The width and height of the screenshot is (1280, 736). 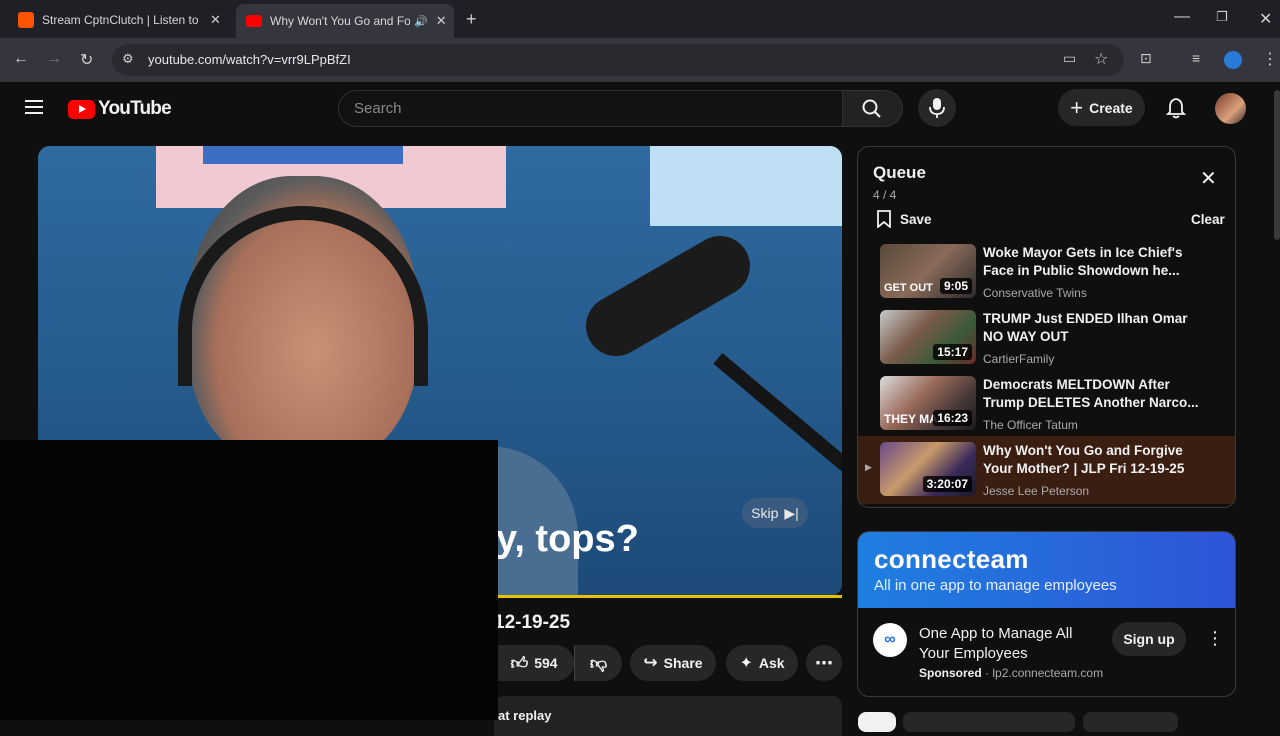 What do you see at coordinates (673, 663) in the screenshot?
I see `share-button: ↪ Share` at bounding box center [673, 663].